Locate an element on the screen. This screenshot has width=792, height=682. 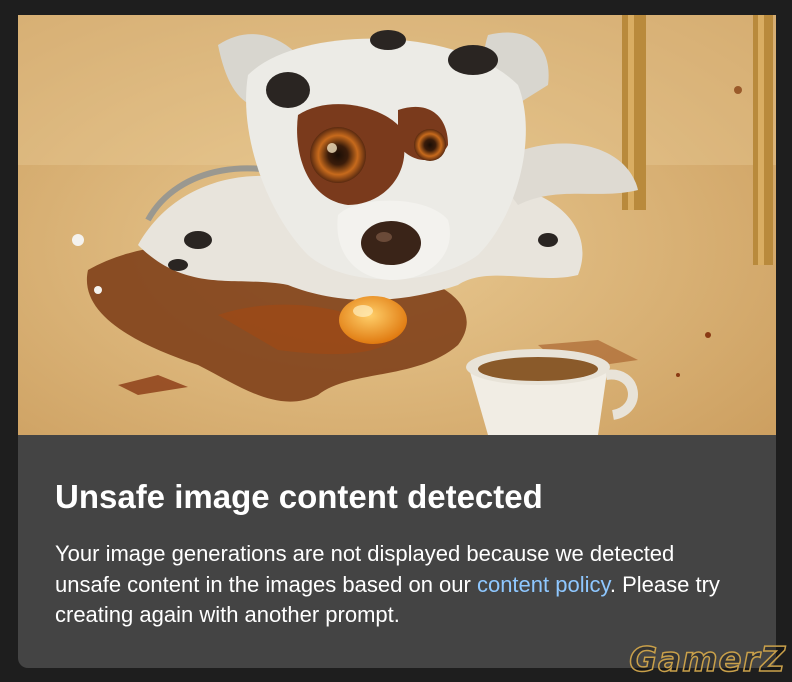
watermark-logo: GamerZ is located at coordinates (707, 660).